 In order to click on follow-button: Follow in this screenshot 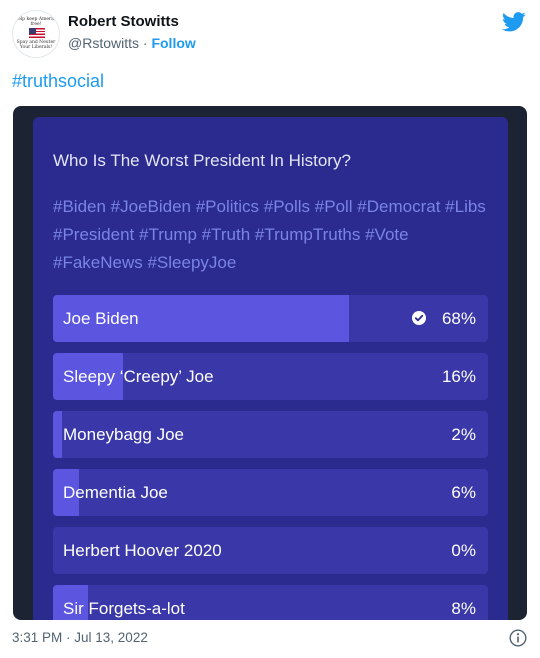, I will do `click(173, 43)`.